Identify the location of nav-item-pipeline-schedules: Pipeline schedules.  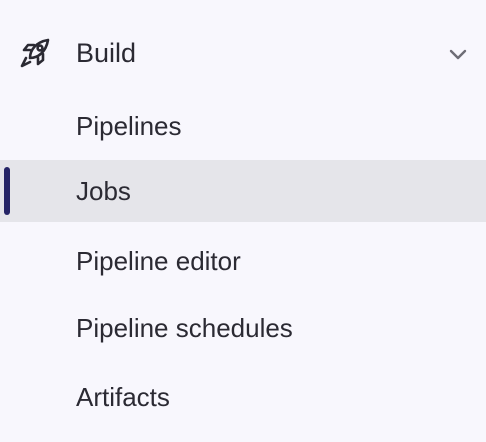
(243, 328).